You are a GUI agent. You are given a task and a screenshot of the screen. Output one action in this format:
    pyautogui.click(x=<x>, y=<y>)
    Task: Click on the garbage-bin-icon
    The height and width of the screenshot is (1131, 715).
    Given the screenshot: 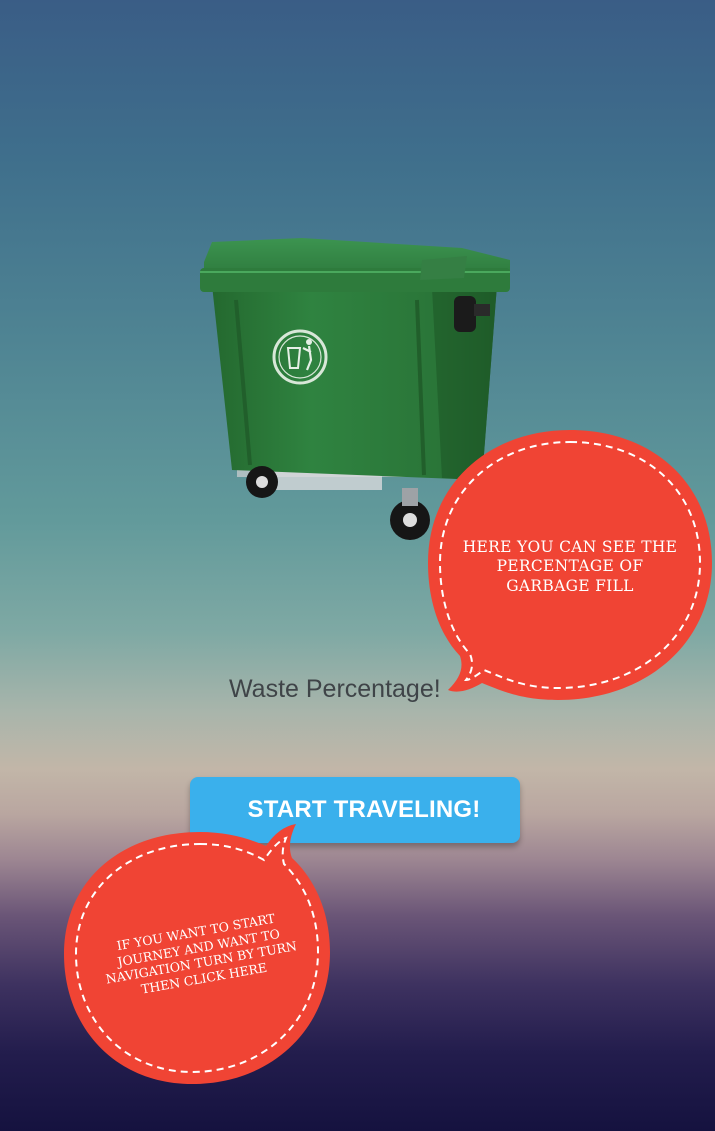 What is the action you would take?
    pyautogui.click(x=355, y=389)
    